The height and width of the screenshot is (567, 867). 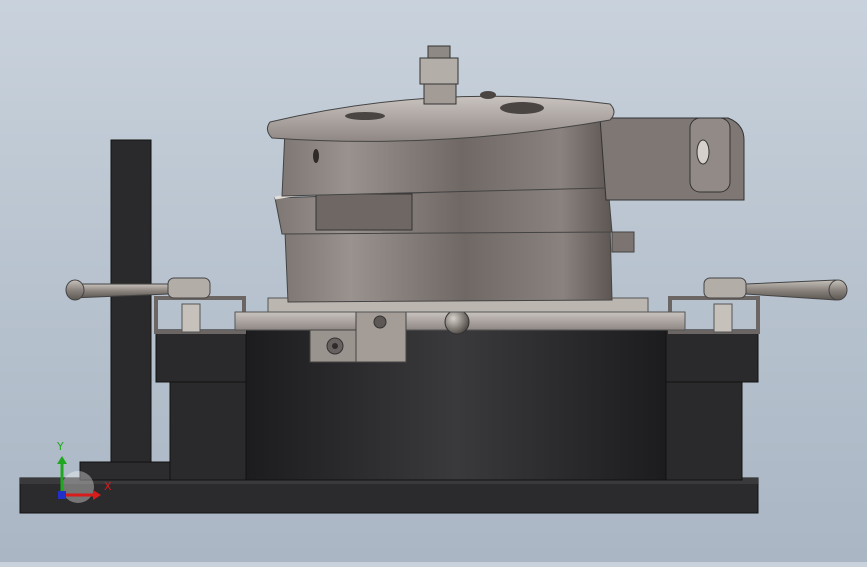 What do you see at coordinates (389, 495) in the screenshot?
I see `base-plate` at bounding box center [389, 495].